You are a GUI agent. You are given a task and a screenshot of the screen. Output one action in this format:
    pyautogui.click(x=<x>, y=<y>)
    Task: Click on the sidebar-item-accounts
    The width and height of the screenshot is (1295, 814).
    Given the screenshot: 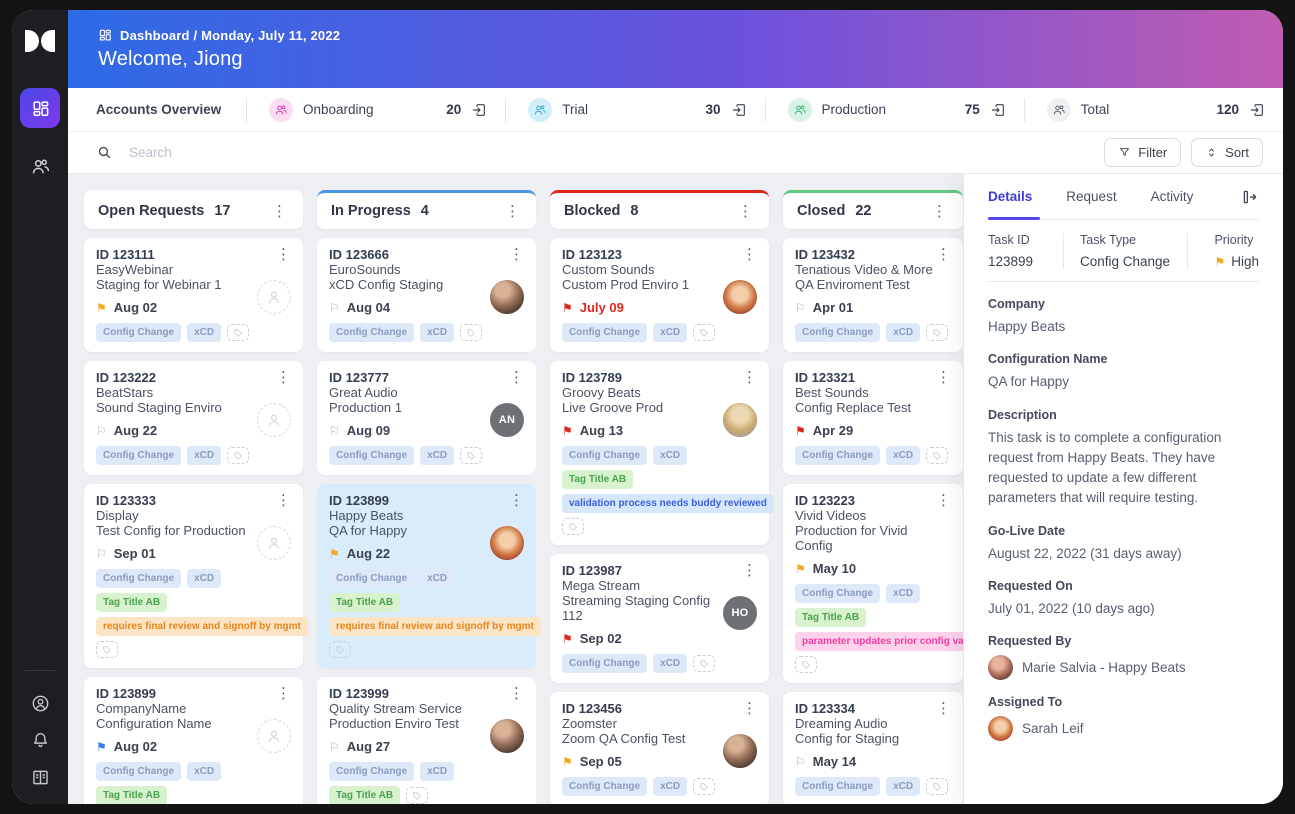 What is the action you would take?
    pyautogui.click(x=40, y=166)
    